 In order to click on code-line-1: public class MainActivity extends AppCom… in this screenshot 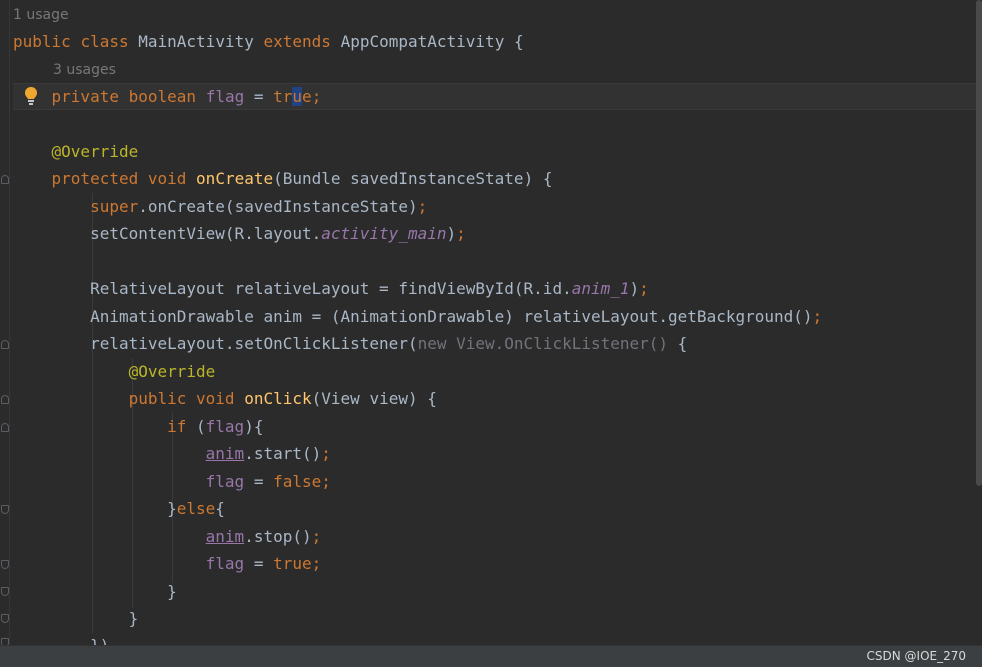, I will do `click(268, 41)`.